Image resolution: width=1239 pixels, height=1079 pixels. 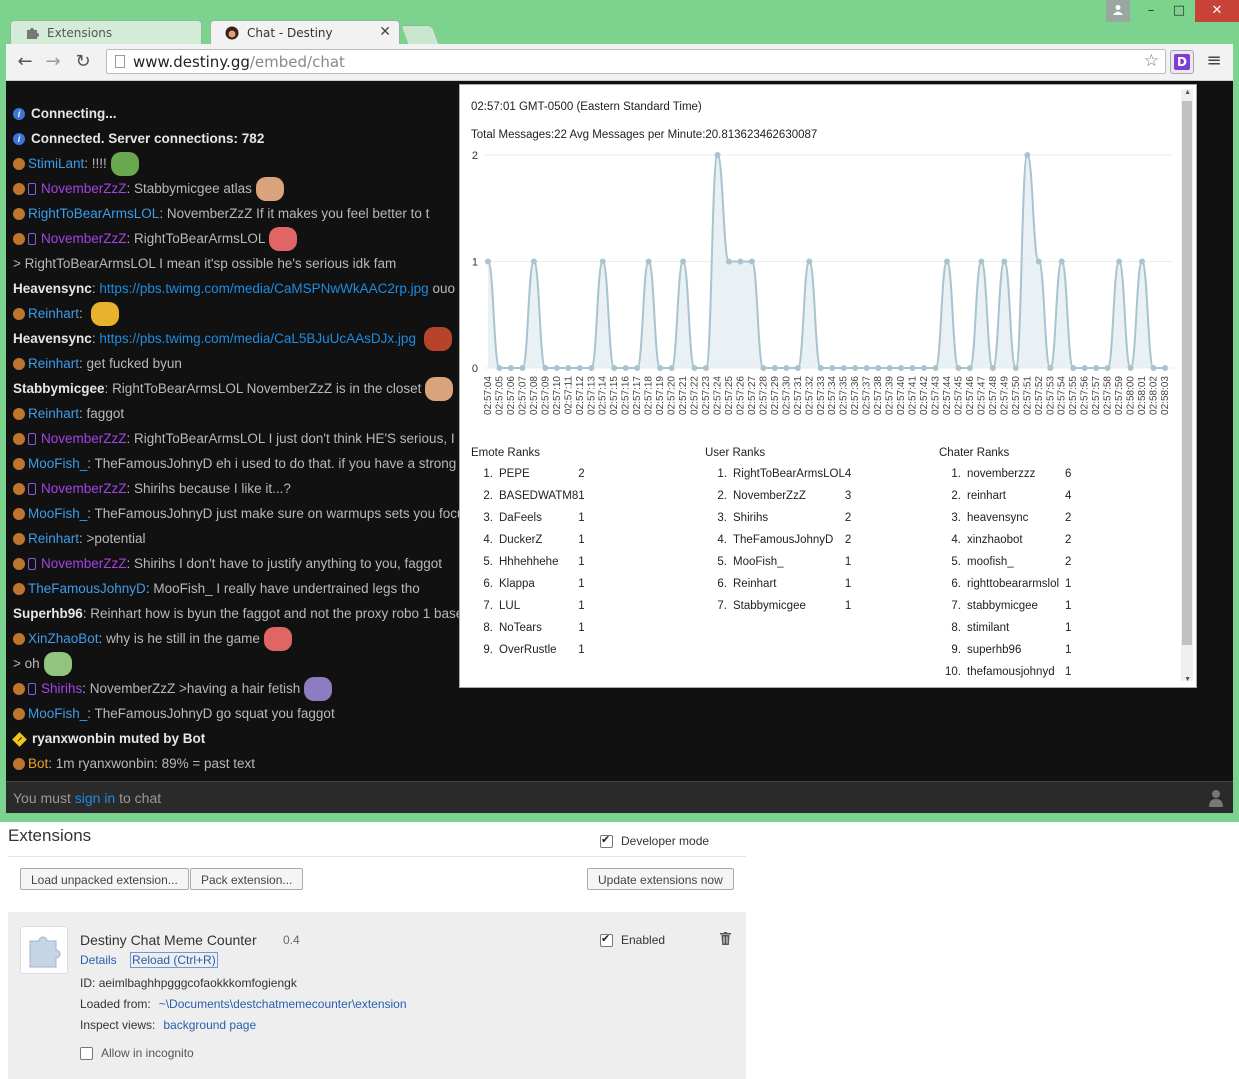 What do you see at coordinates (1187, 92) in the screenshot?
I see `scroll-up-icon: ▲` at bounding box center [1187, 92].